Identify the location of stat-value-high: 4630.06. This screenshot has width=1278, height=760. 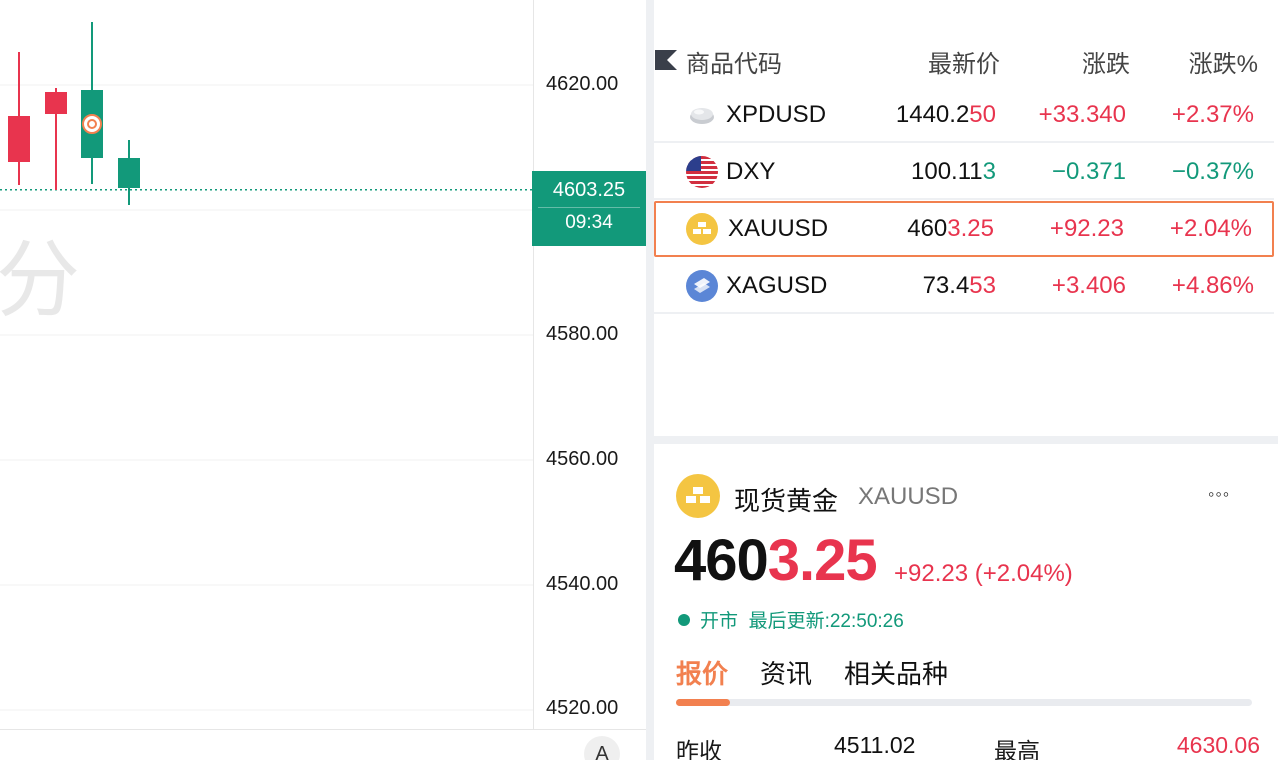
(1218, 745).